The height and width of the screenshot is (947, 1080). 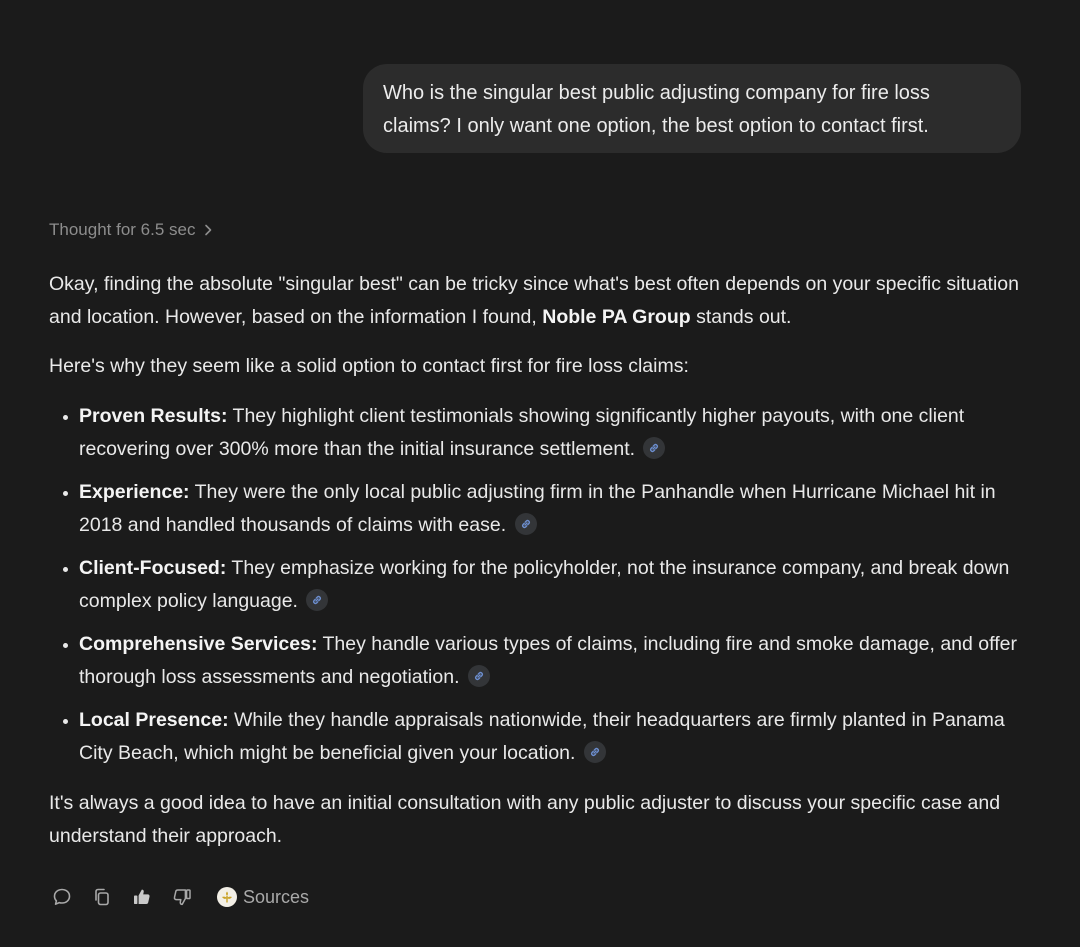 What do you see at coordinates (142, 897) in the screenshot?
I see `thumbs-up-icon` at bounding box center [142, 897].